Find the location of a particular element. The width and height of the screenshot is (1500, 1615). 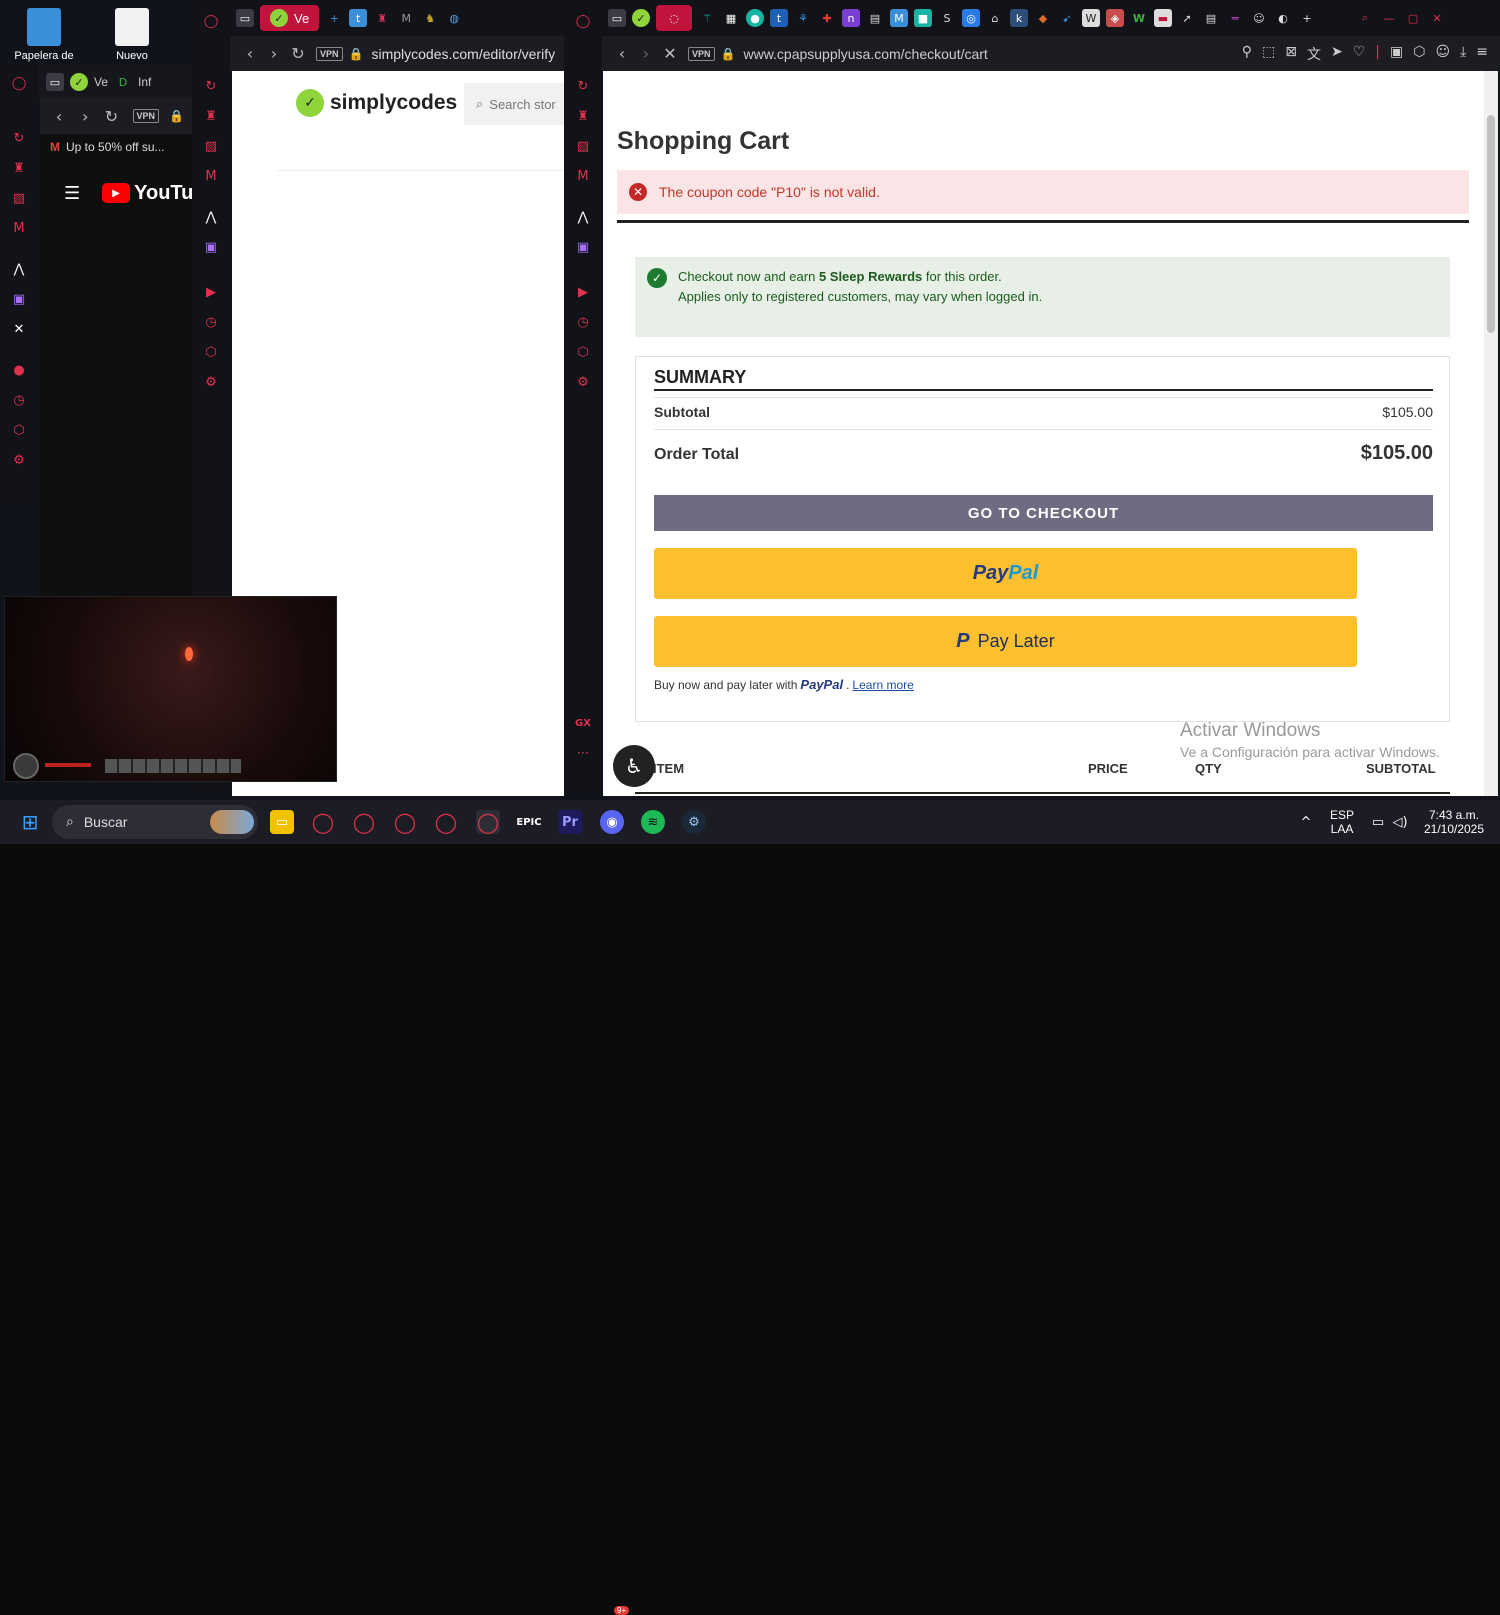

tab-icon: ▦ is located at coordinates (731, 18).